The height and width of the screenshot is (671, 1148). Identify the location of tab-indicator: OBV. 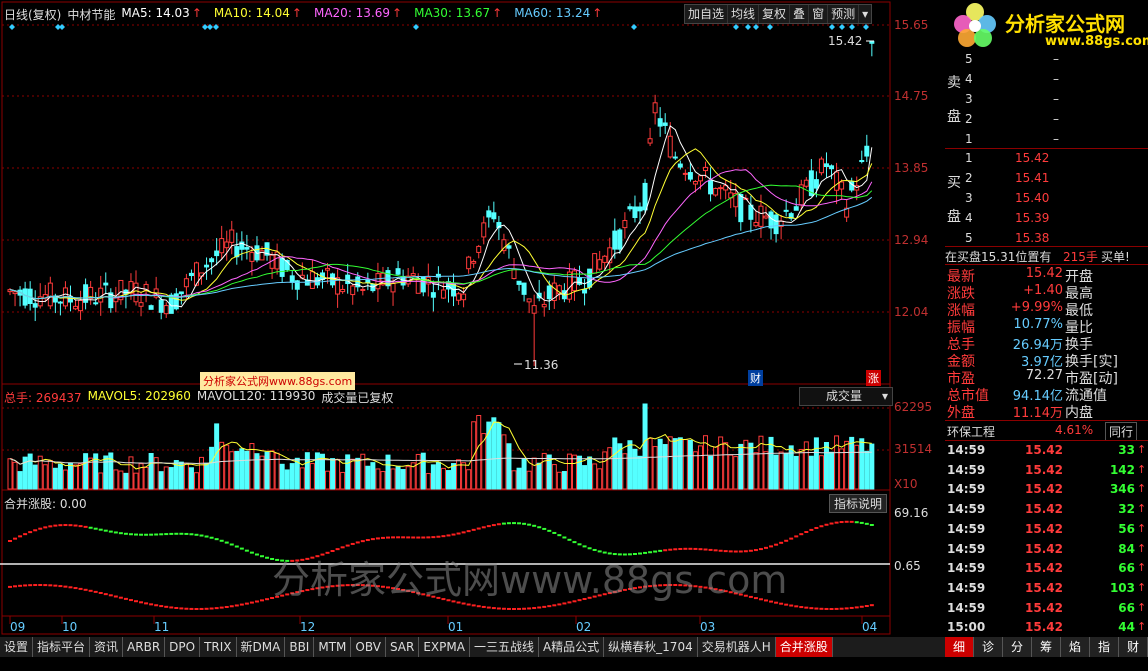
(368, 647).